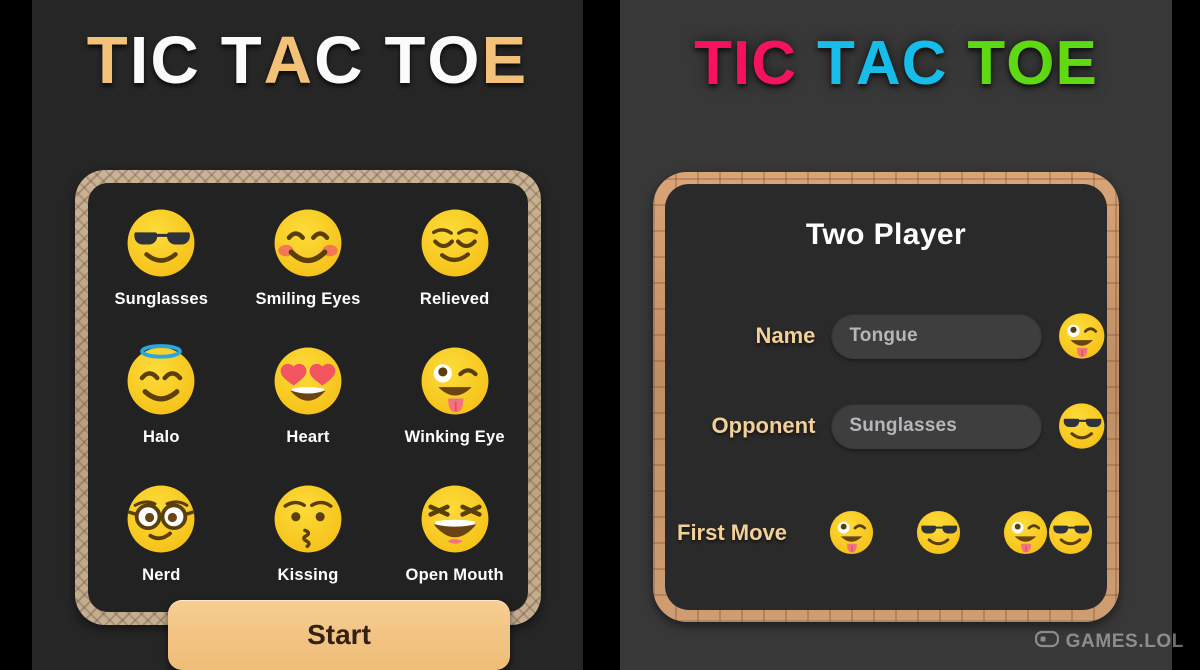 Image resolution: width=1200 pixels, height=670 pixels. I want to click on smiling-eyes-emoji, so click(308, 243).